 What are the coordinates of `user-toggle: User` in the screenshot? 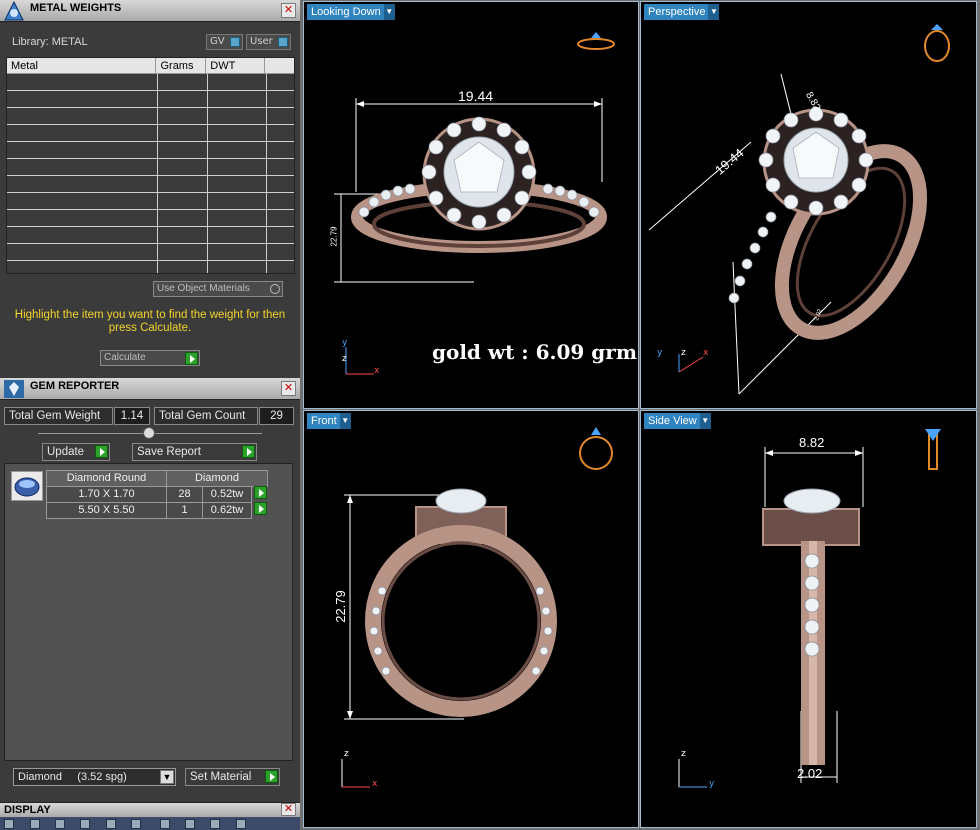 It's located at (268, 42).